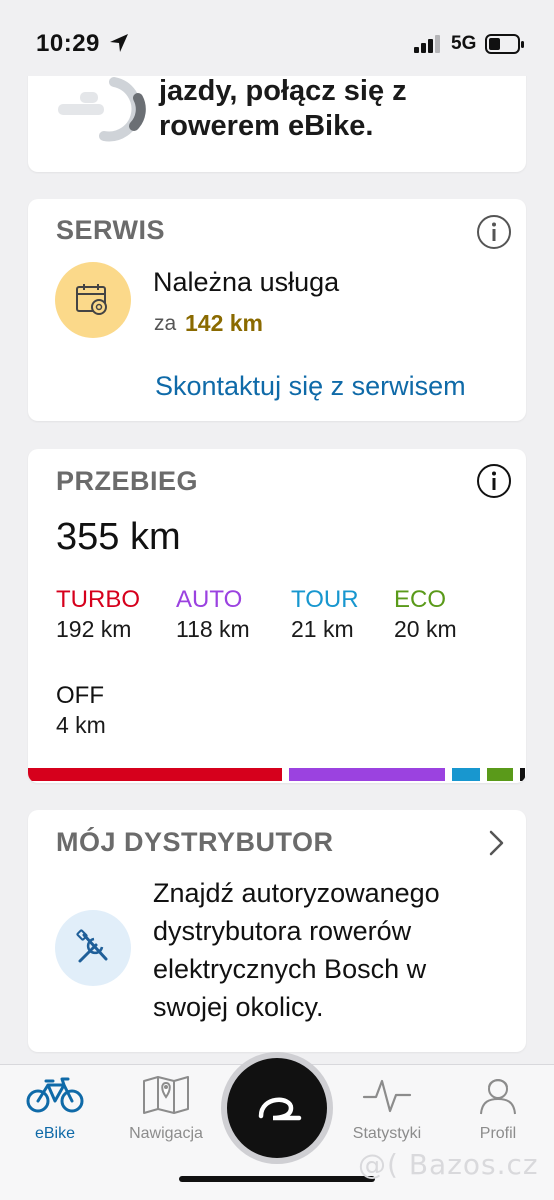 Image resolution: width=554 pixels, height=1200 pixels. What do you see at coordinates (427, 44) in the screenshot?
I see `signal-icon` at bounding box center [427, 44].